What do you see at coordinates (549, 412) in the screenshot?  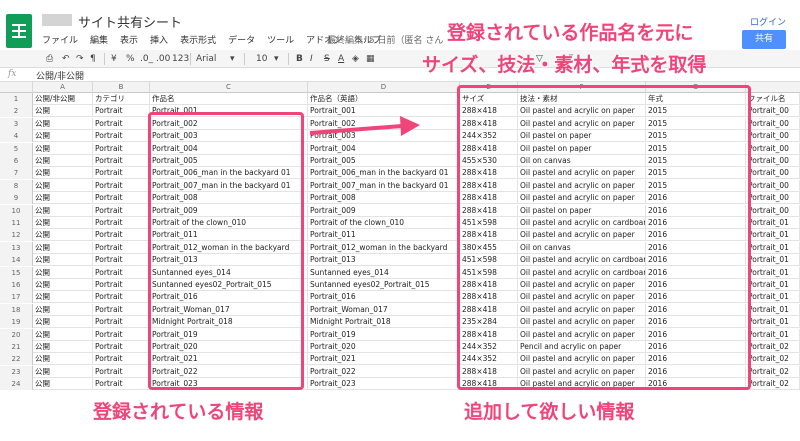 I see `annotation-requested-info: 追加して欲しい情報` at bounding box center [549, 412].